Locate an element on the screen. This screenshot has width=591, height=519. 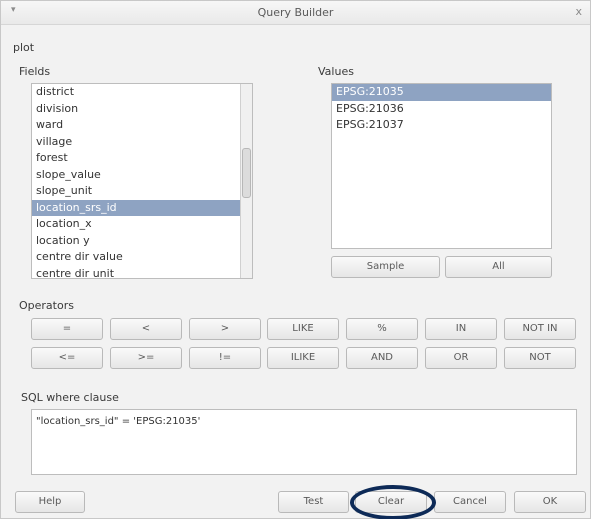
fields-scrollbar is located at coordinates (246, 181).